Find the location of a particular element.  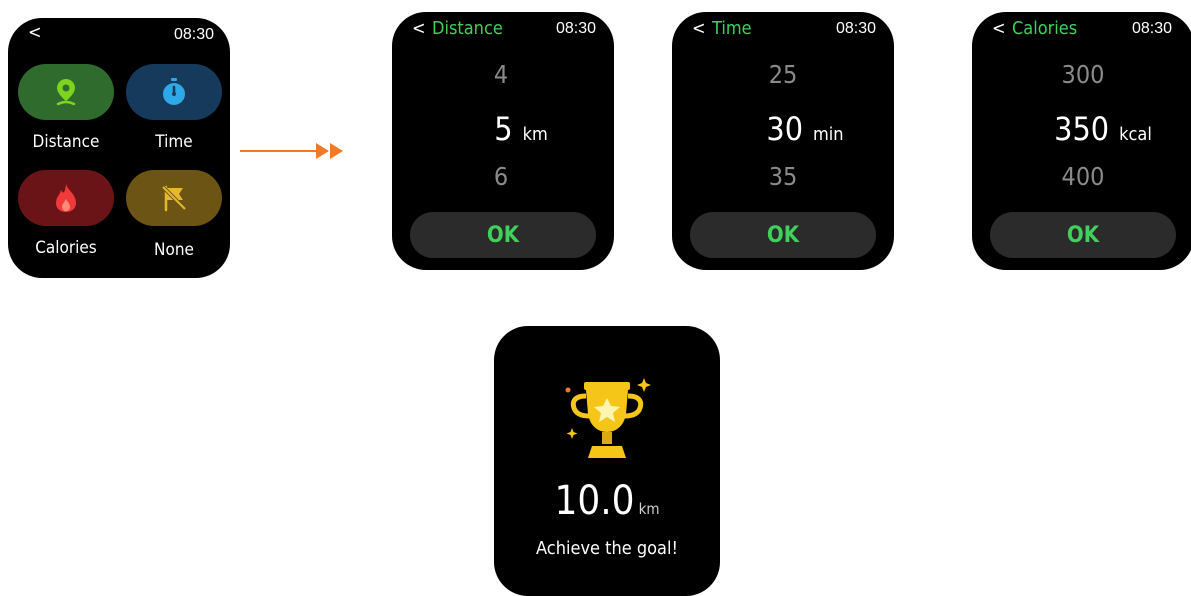

distance-goal-button is located at coordinates (66, 92).